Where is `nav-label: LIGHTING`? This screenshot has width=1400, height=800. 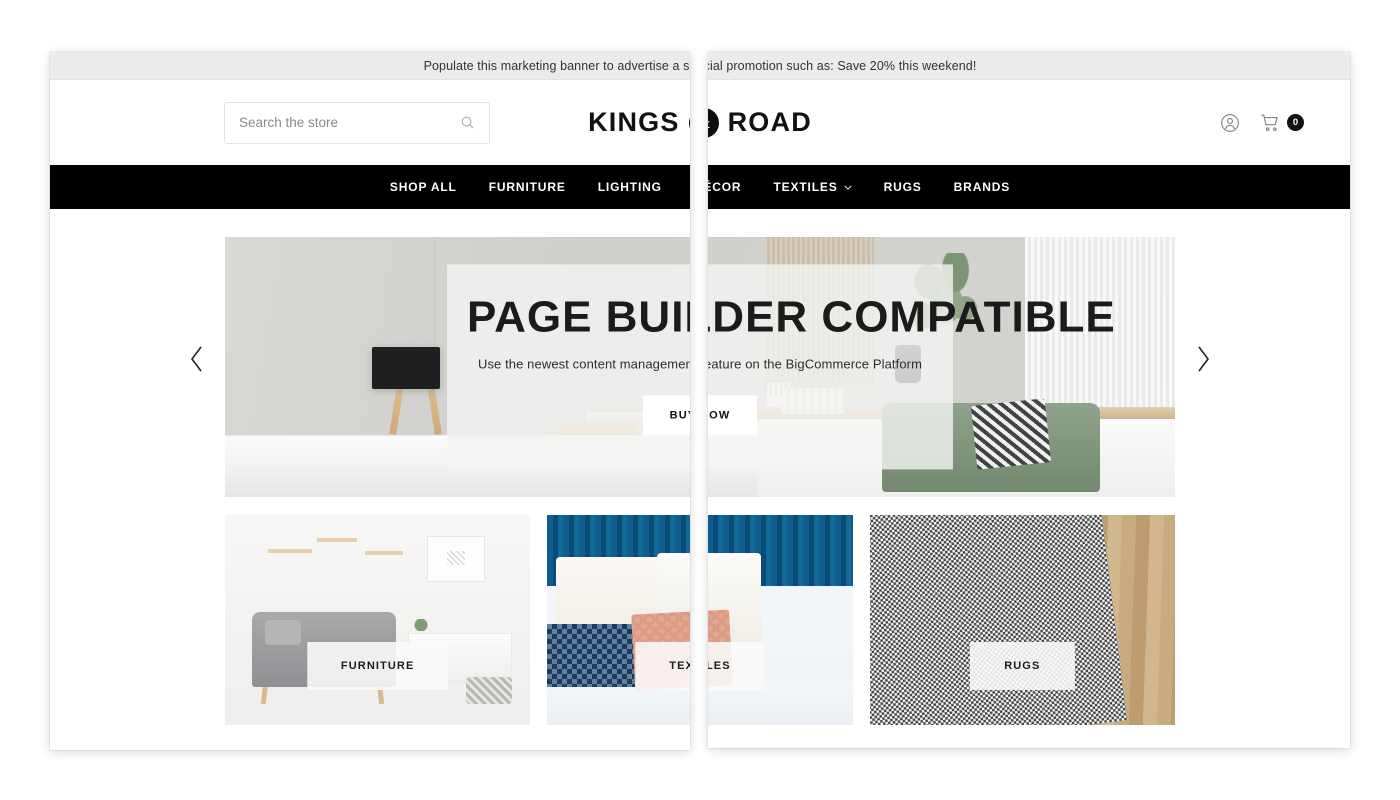
nav-label: LIGHTING is located at coordinates (629, 187).